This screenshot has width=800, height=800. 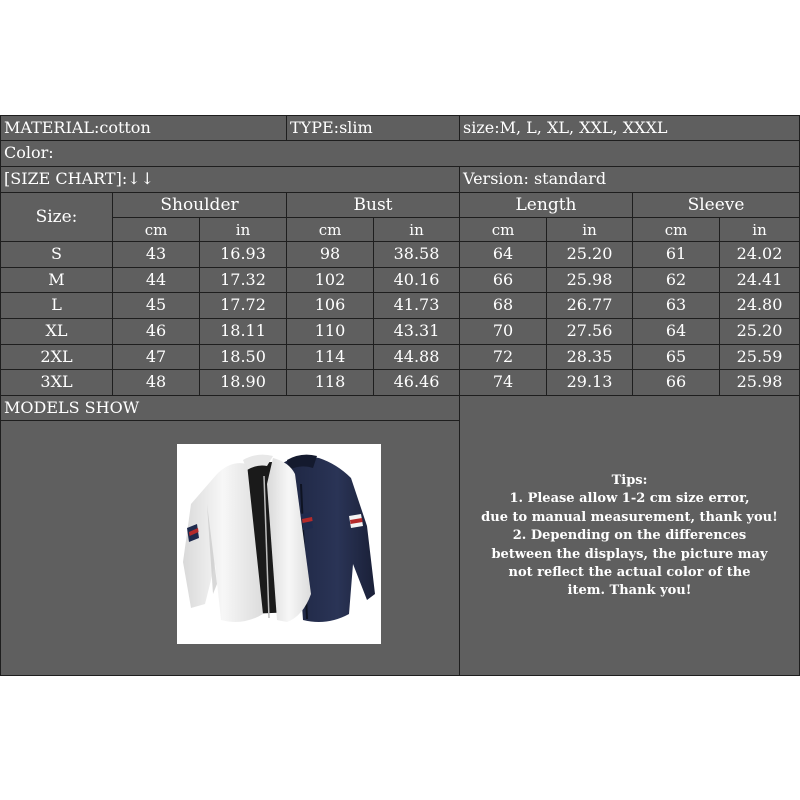 I want to click on group-header-shoulder: Shoulder, so click(x=199, y=205).